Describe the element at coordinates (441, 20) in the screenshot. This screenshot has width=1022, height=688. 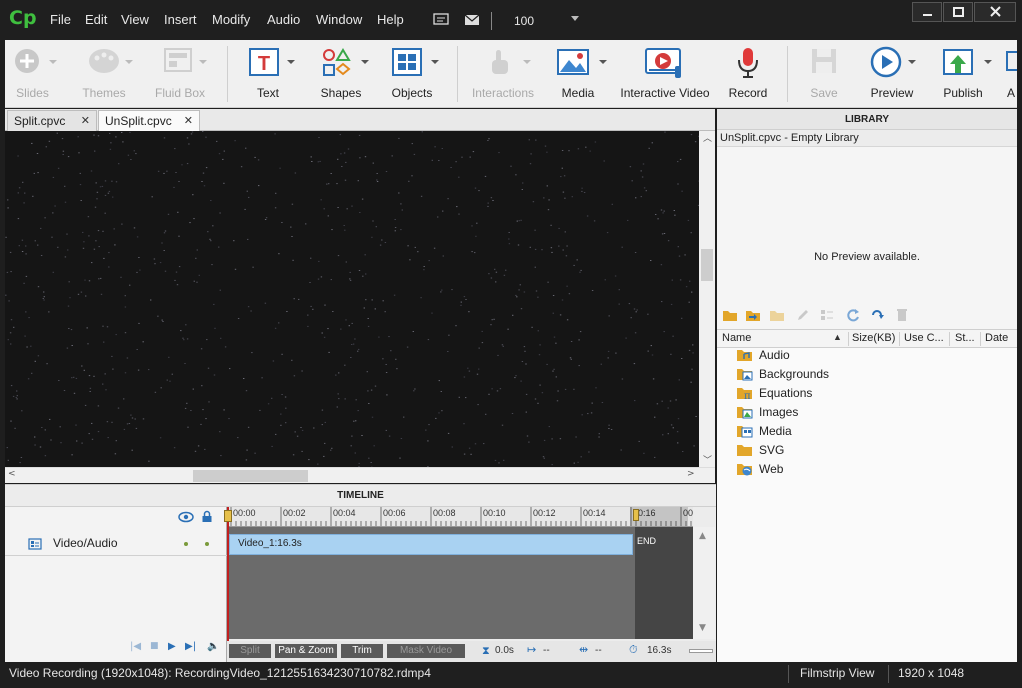
I see `captions-icon` at that location.